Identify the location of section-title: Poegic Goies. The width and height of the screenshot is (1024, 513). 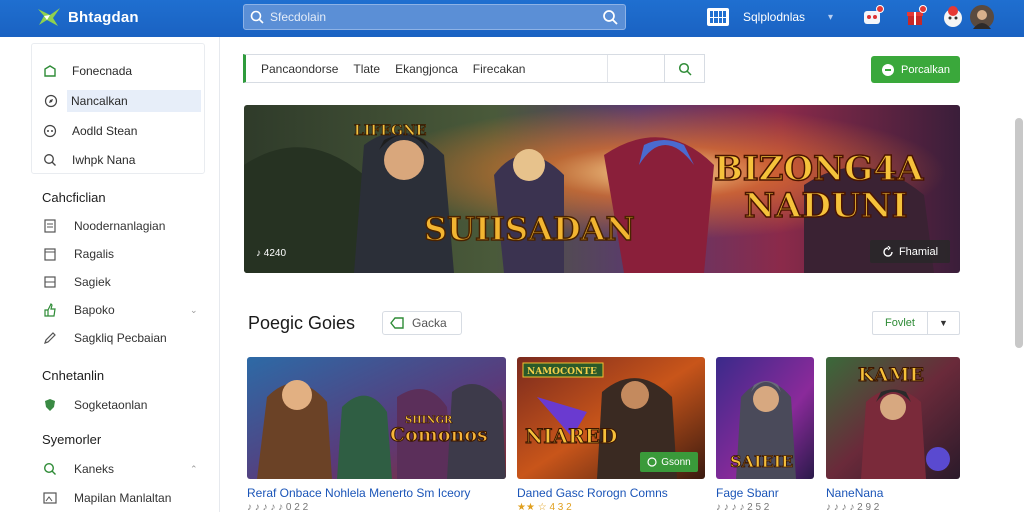
(302, 323).